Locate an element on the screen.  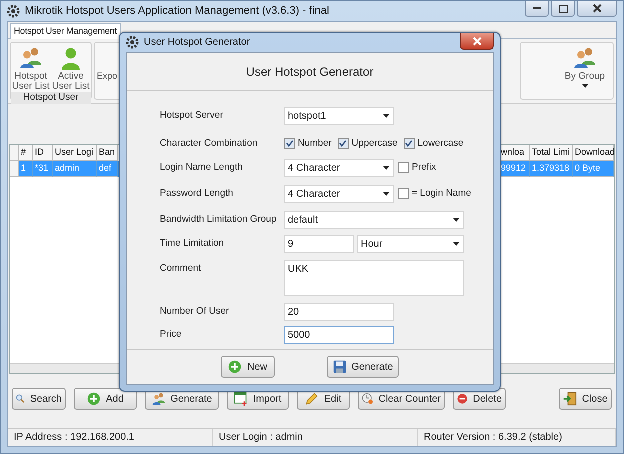
status-text: IP Address : 192.168.200.1 is located at coordinates (110, 437).